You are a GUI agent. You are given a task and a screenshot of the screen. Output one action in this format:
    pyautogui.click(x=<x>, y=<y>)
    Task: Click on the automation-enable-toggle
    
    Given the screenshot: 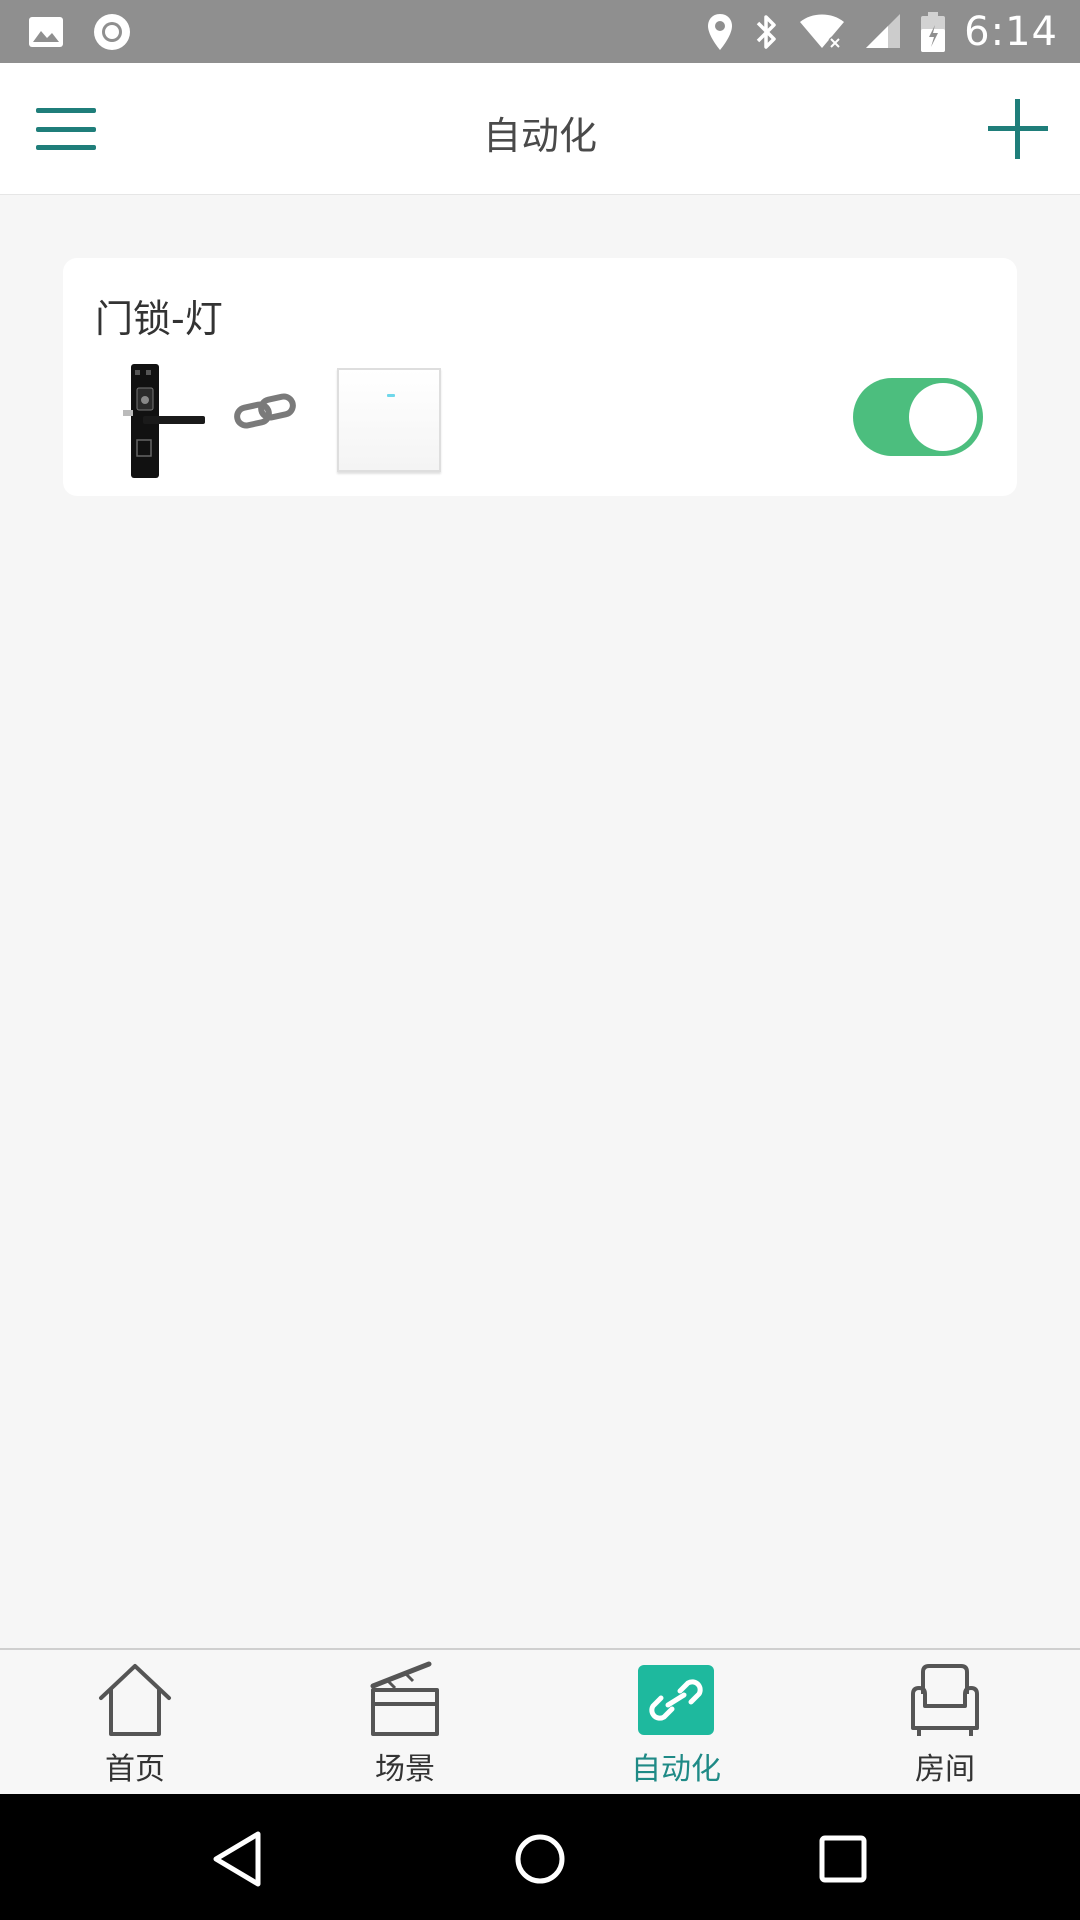 What is the action you would take?
    pyautogui.click(x=918, y=417)
    